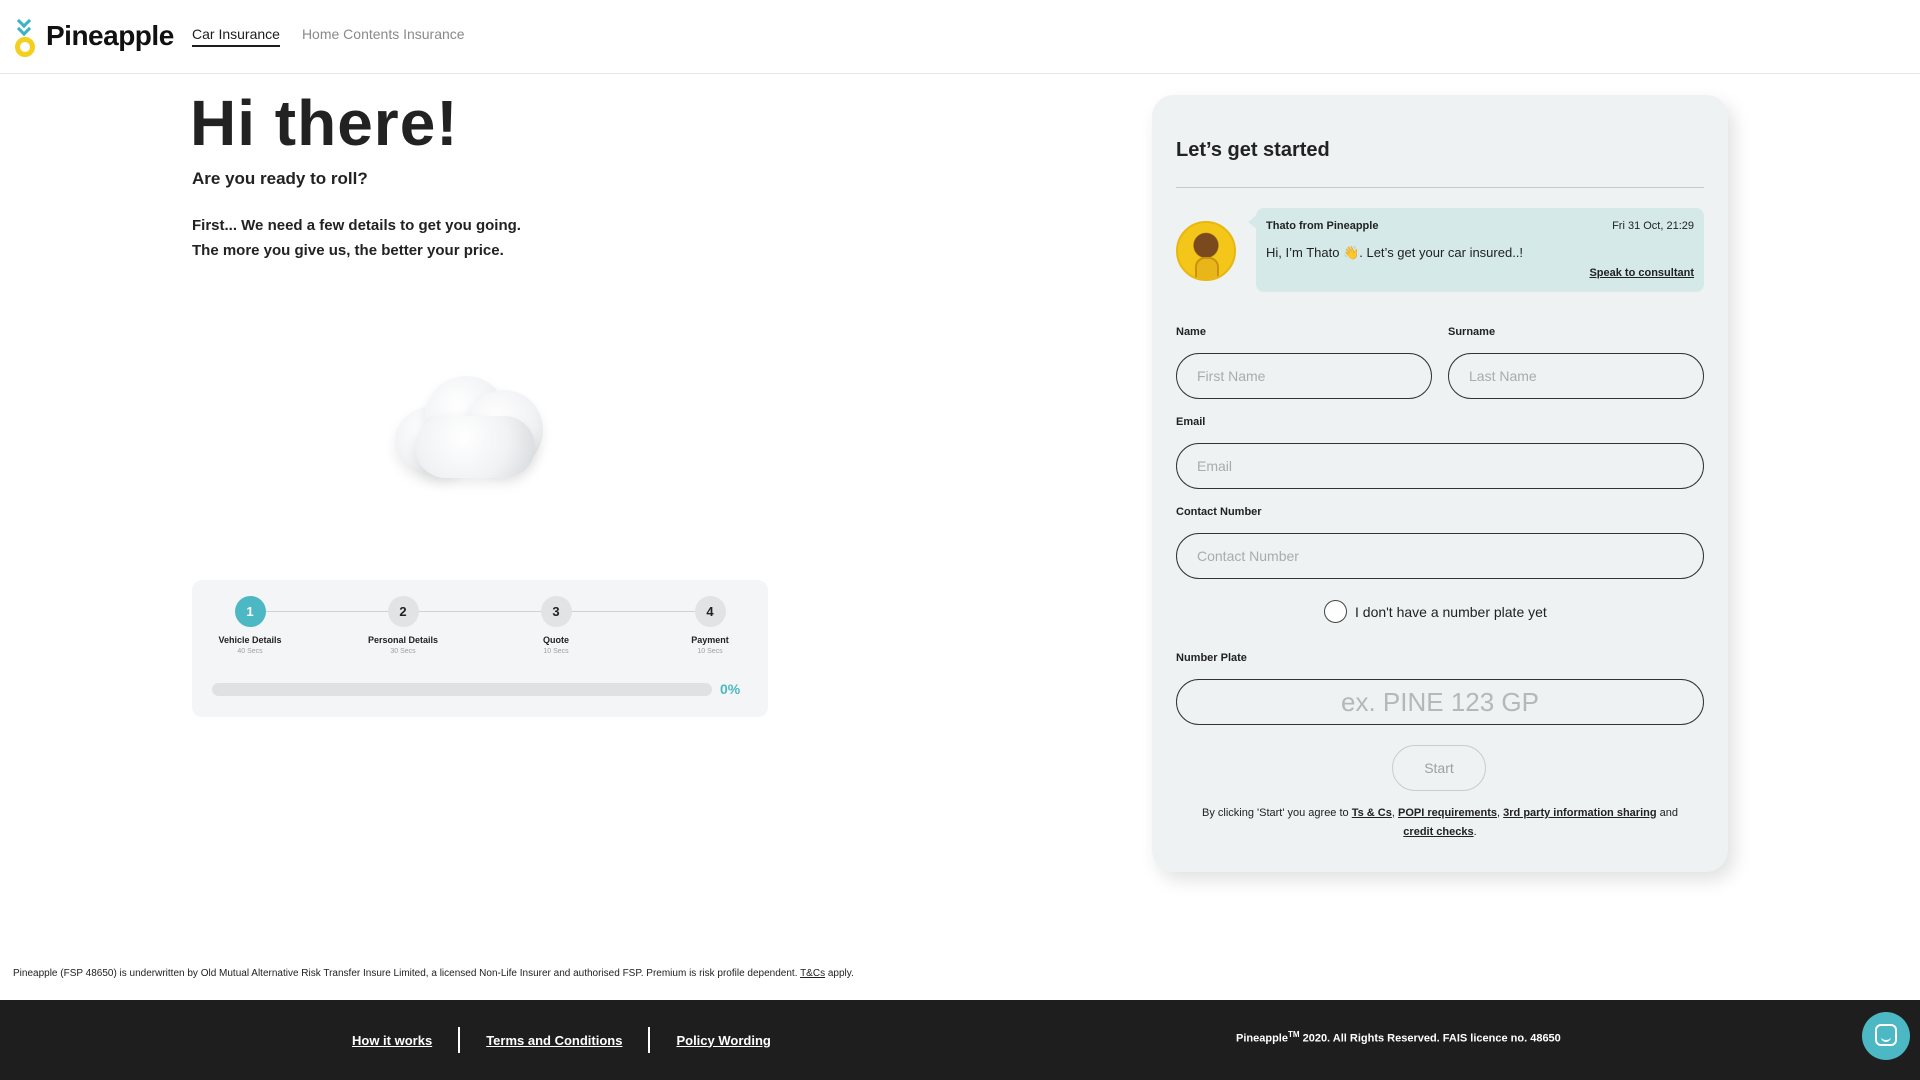 The width and height of the screenshot is (1920, 1080). What do you see at coordinates (1253, 150) in the screenshot?
I see `form-title: Let’s get started` at bounding box center [1253, 150].